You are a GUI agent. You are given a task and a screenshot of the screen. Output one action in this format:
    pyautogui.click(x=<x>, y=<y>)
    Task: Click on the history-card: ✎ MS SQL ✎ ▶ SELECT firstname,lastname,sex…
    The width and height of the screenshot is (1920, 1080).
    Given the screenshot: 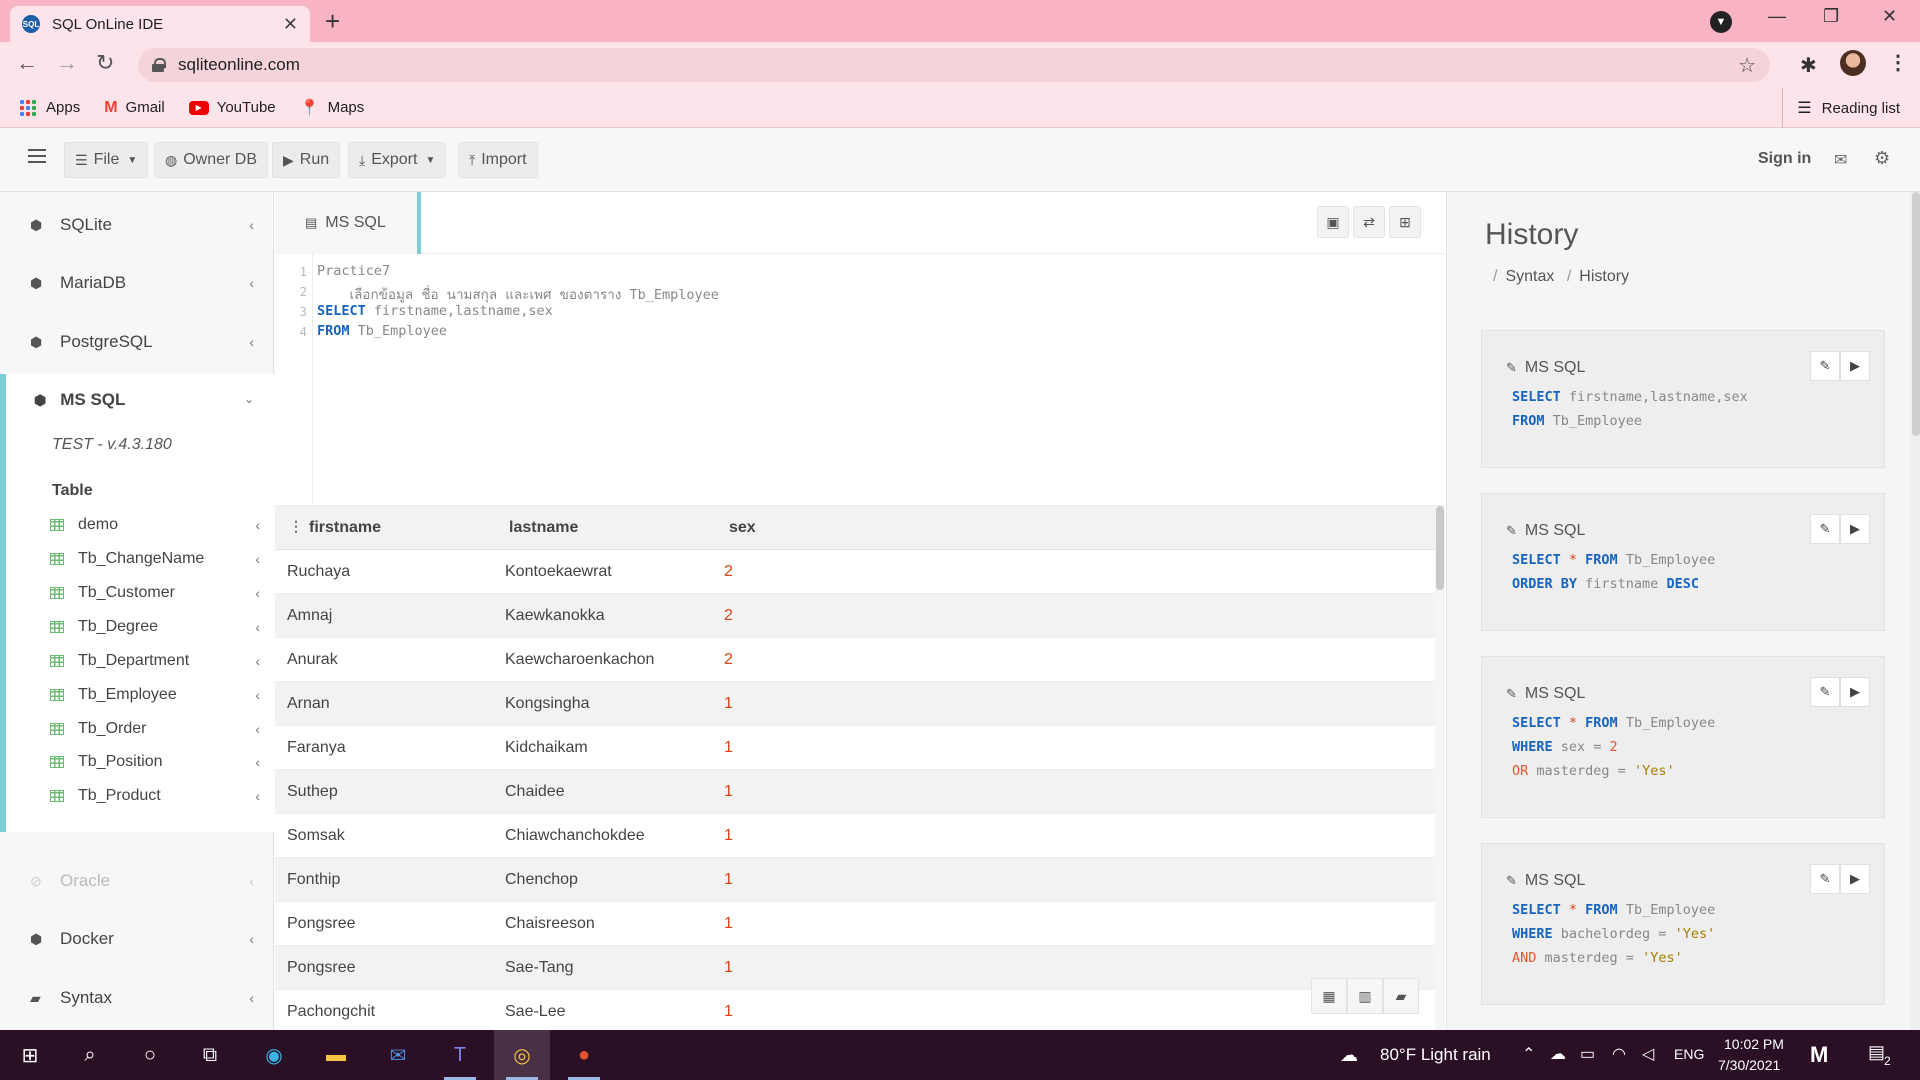 What is the action you would take?
    pyautogui.click(x=1683, y=399)
    